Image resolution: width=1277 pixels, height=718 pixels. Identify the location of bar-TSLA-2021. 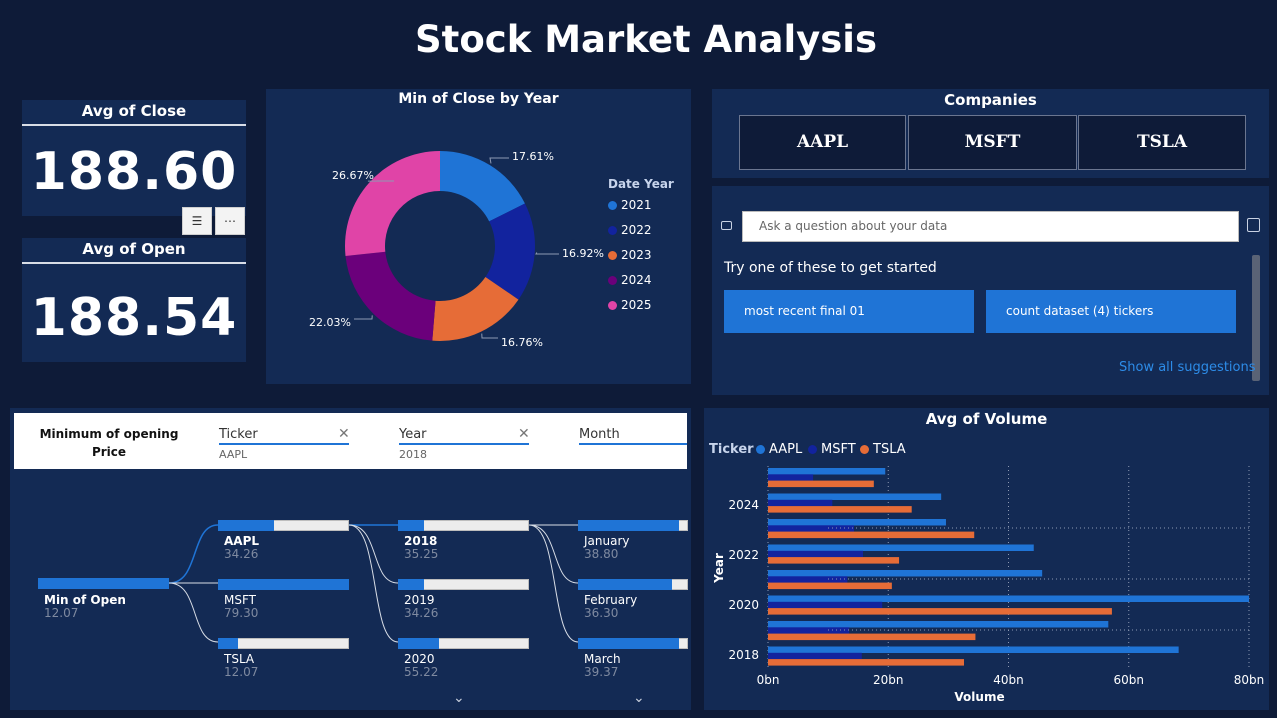
(830, 586).